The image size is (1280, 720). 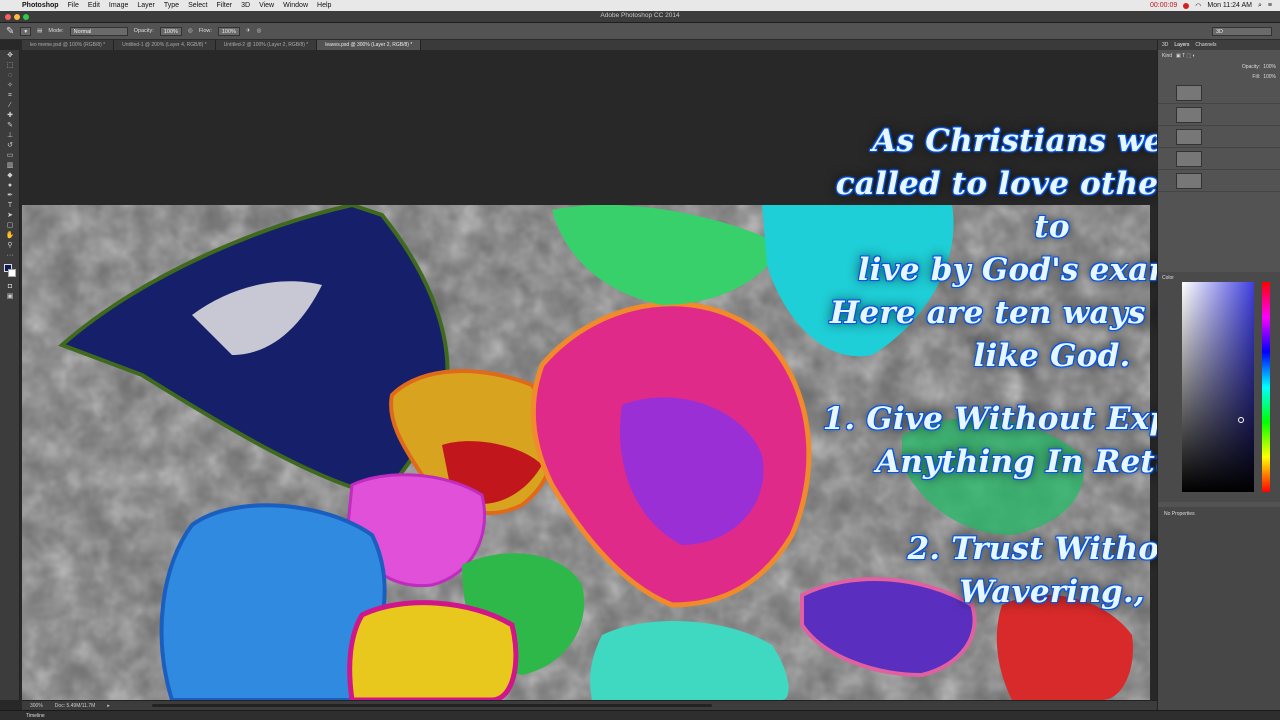 I want to click on tab-layers: Layers, so click(x=1181, y=45).